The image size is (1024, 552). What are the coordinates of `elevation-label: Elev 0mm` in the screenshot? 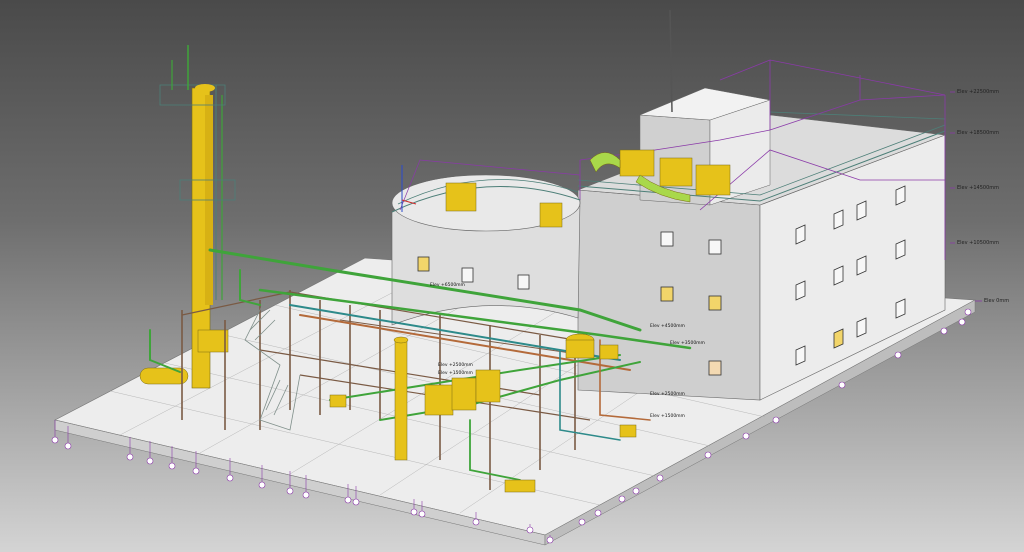 It's located at (996, 301).